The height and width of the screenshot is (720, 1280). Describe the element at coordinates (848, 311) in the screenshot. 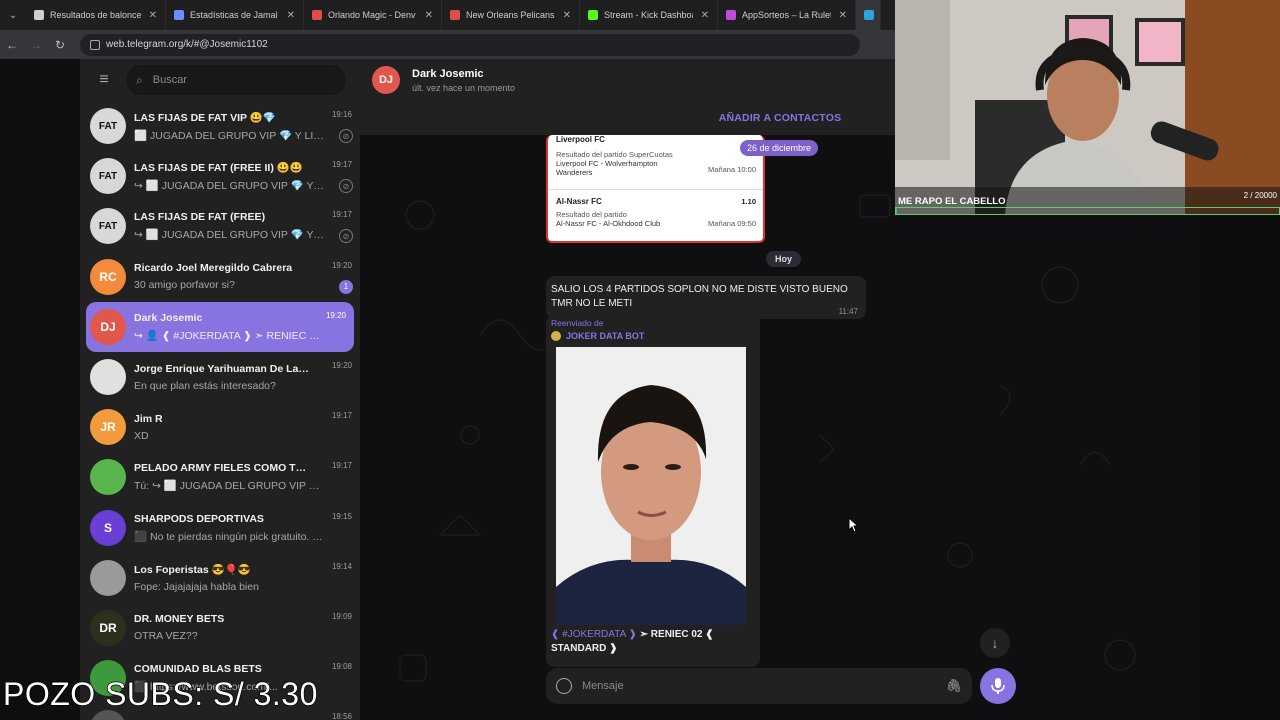

I see `message-time: 11:47` at that location.